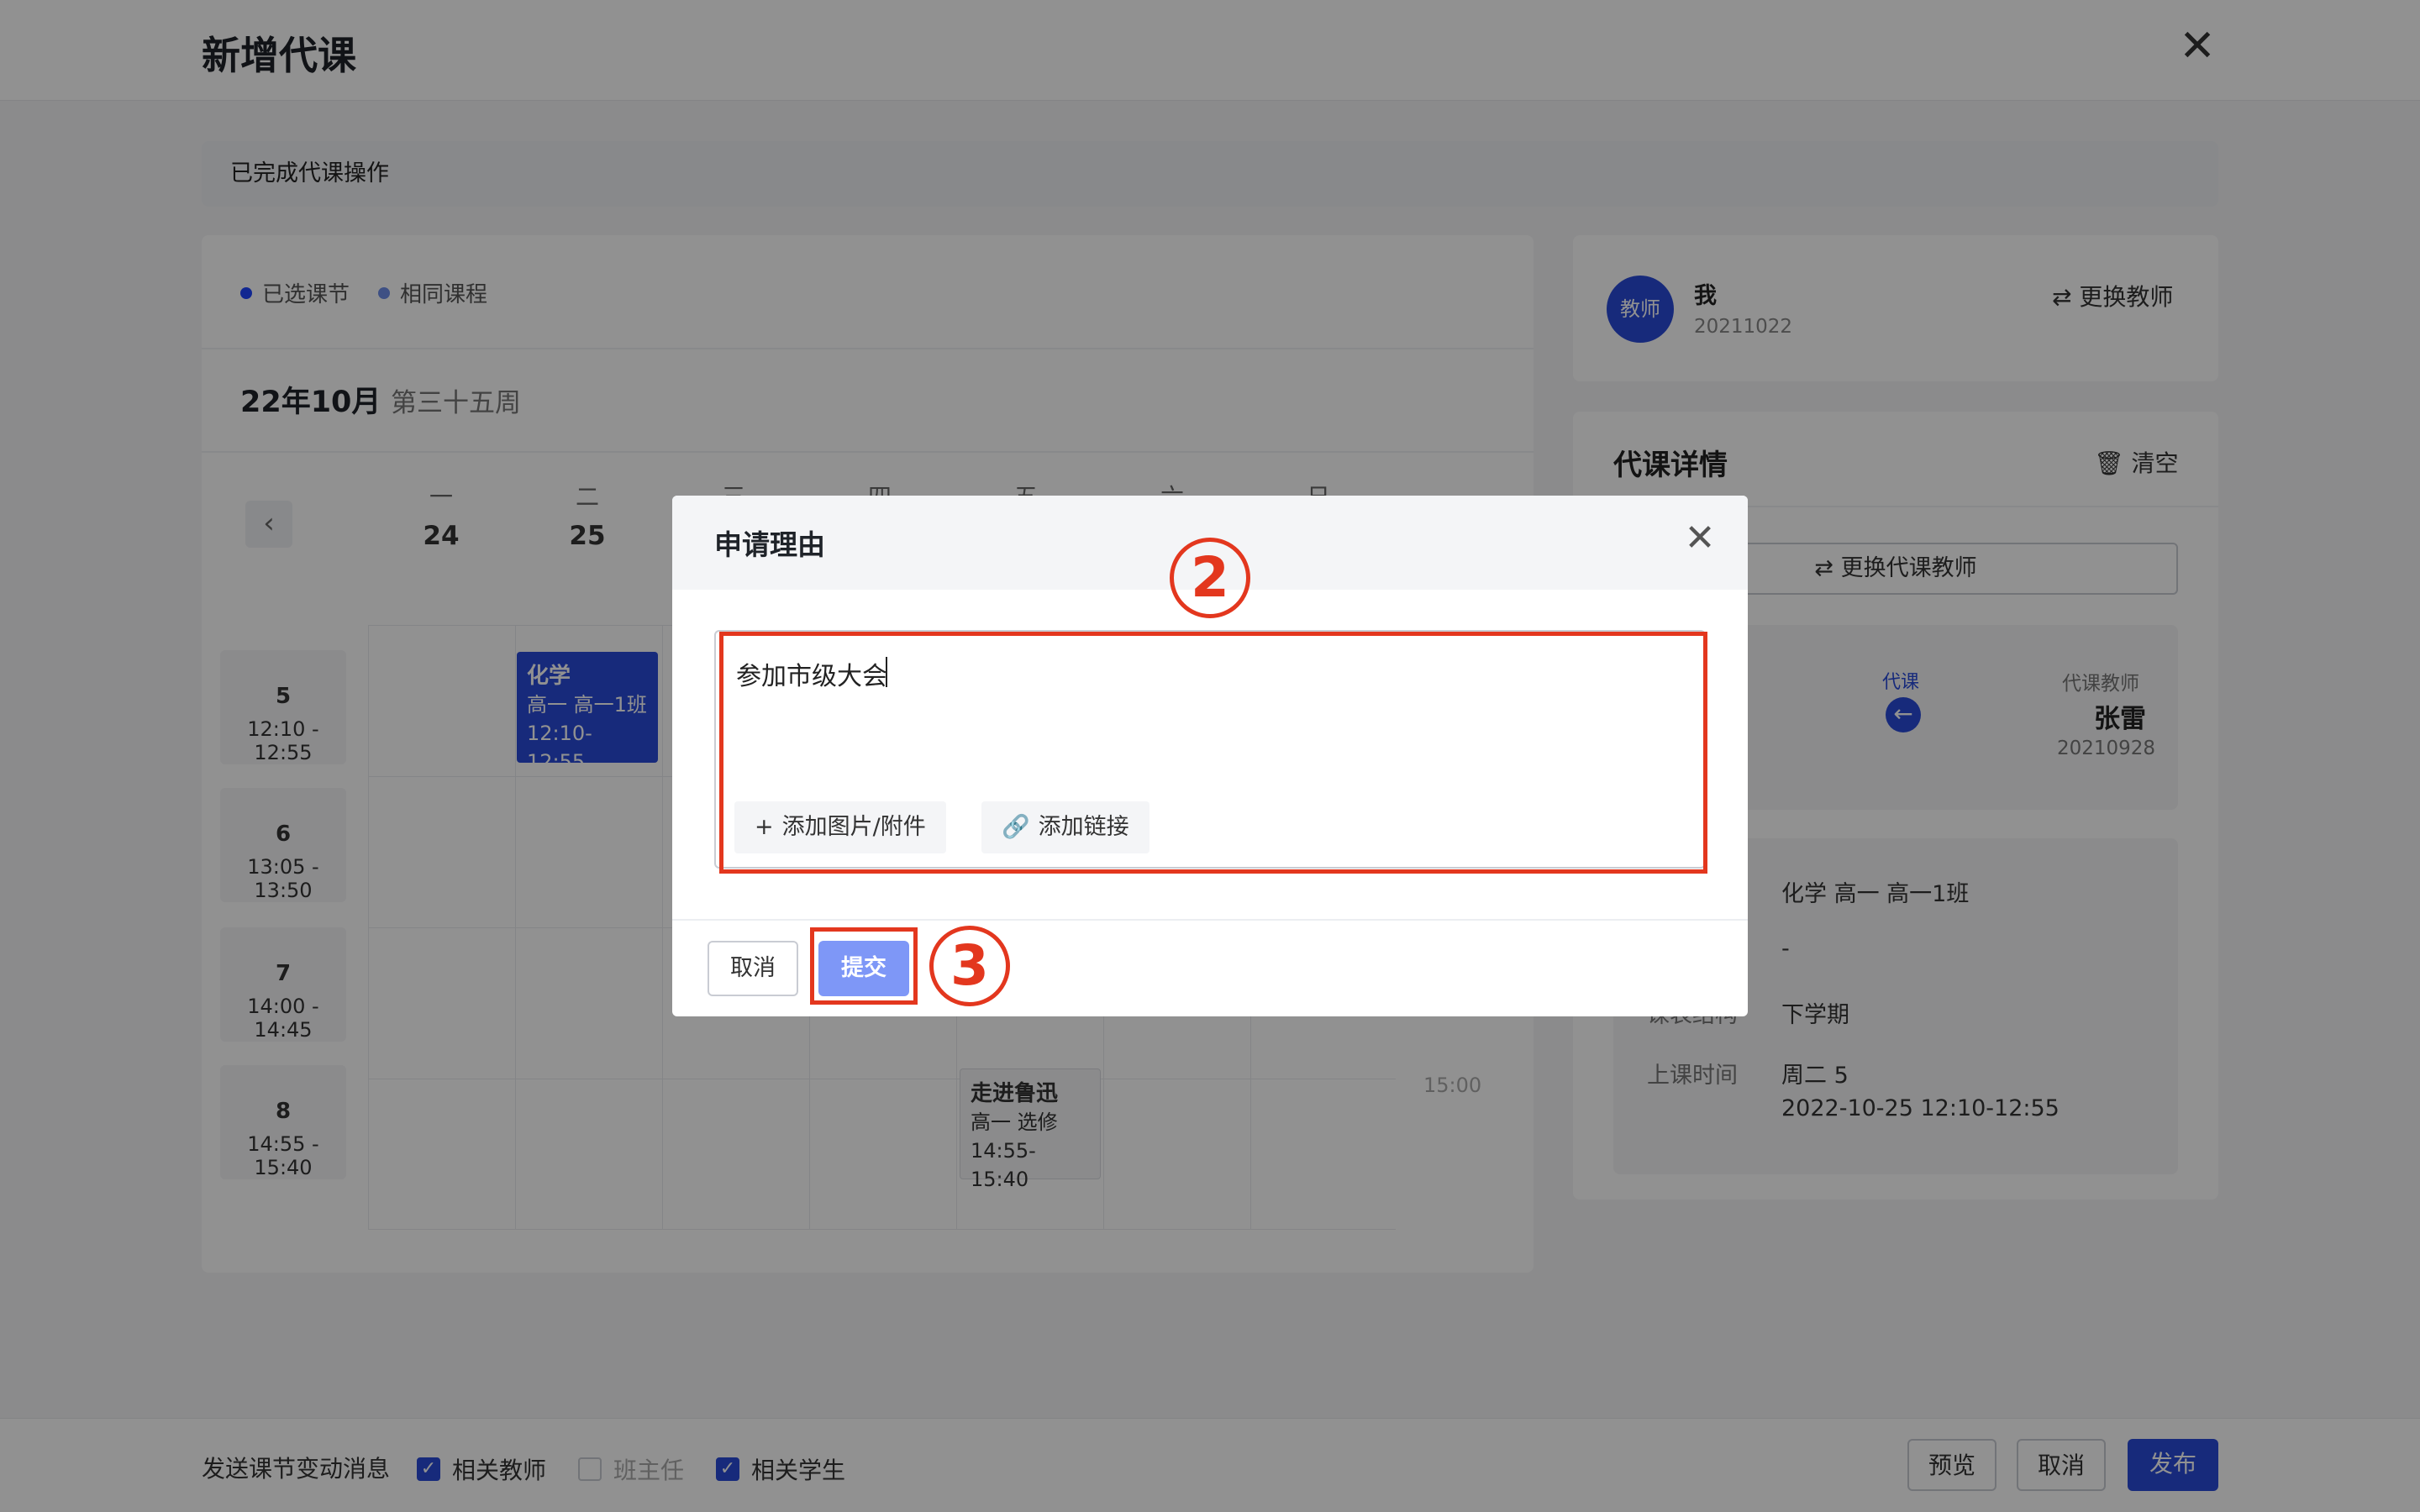  Describe the element at coordinates (1700, 538) in the screenshot. I see `close-icon: ✕` at that location.